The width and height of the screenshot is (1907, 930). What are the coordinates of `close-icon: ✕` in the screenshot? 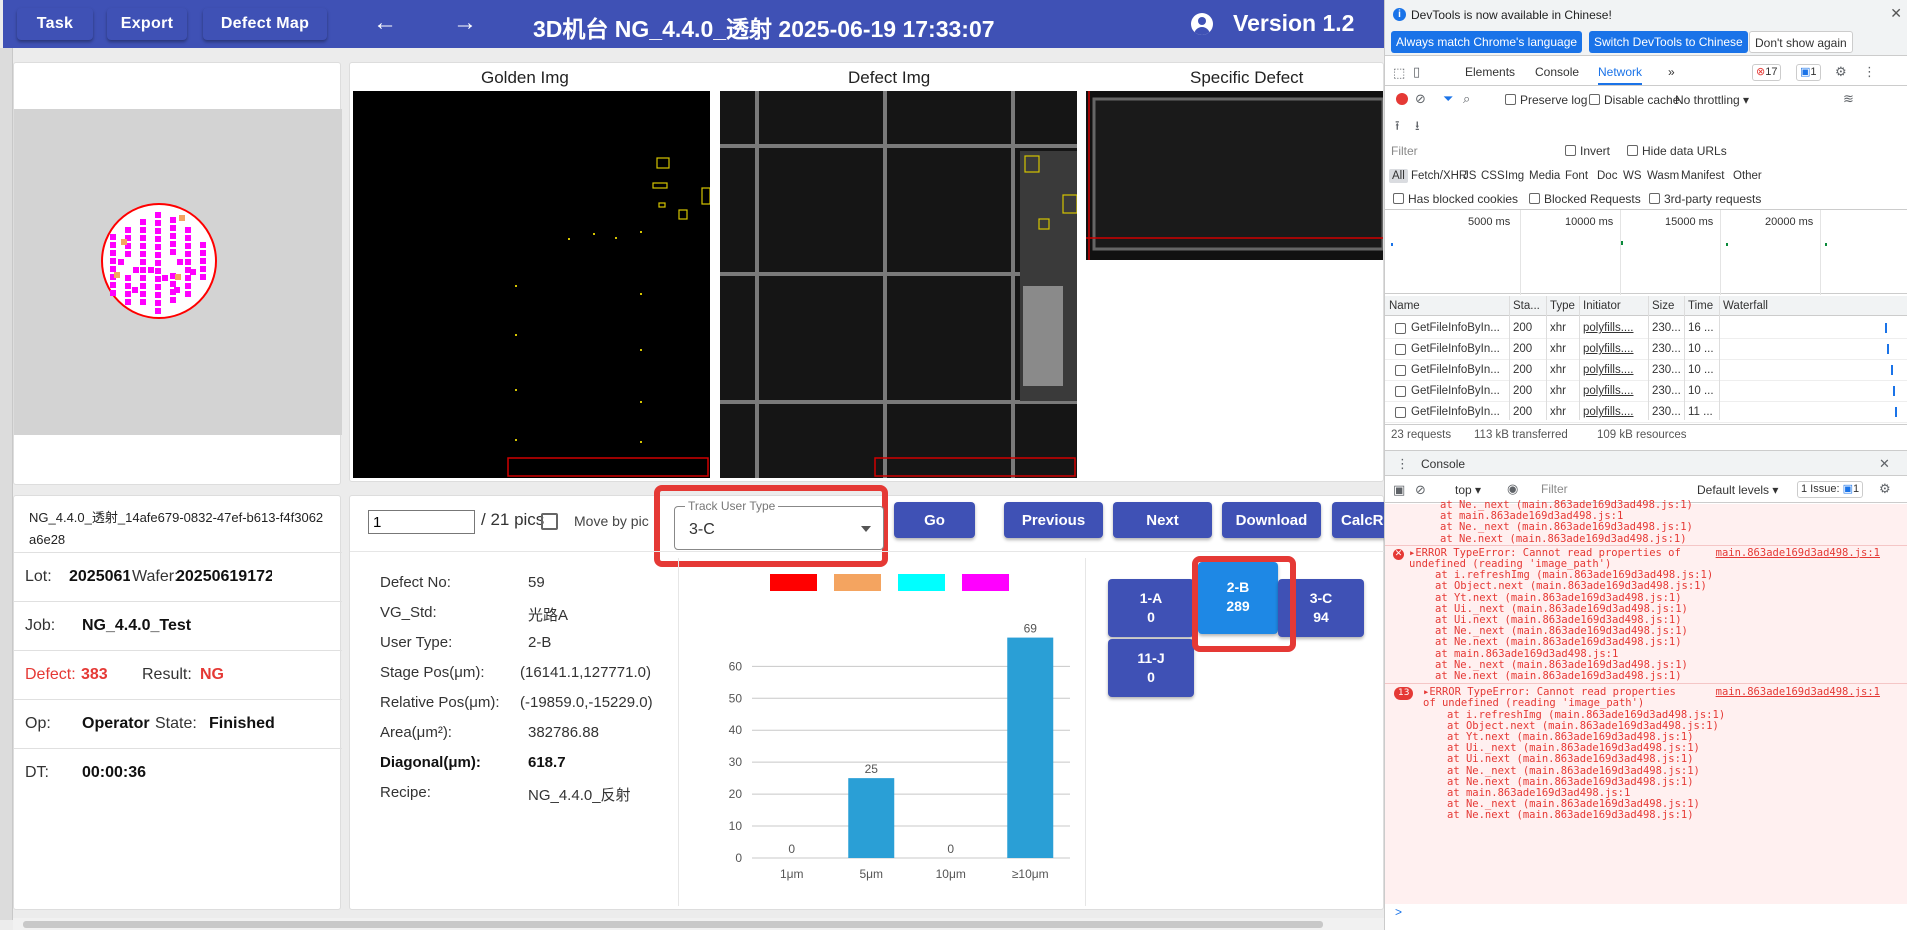 It's located at (1896, 13).